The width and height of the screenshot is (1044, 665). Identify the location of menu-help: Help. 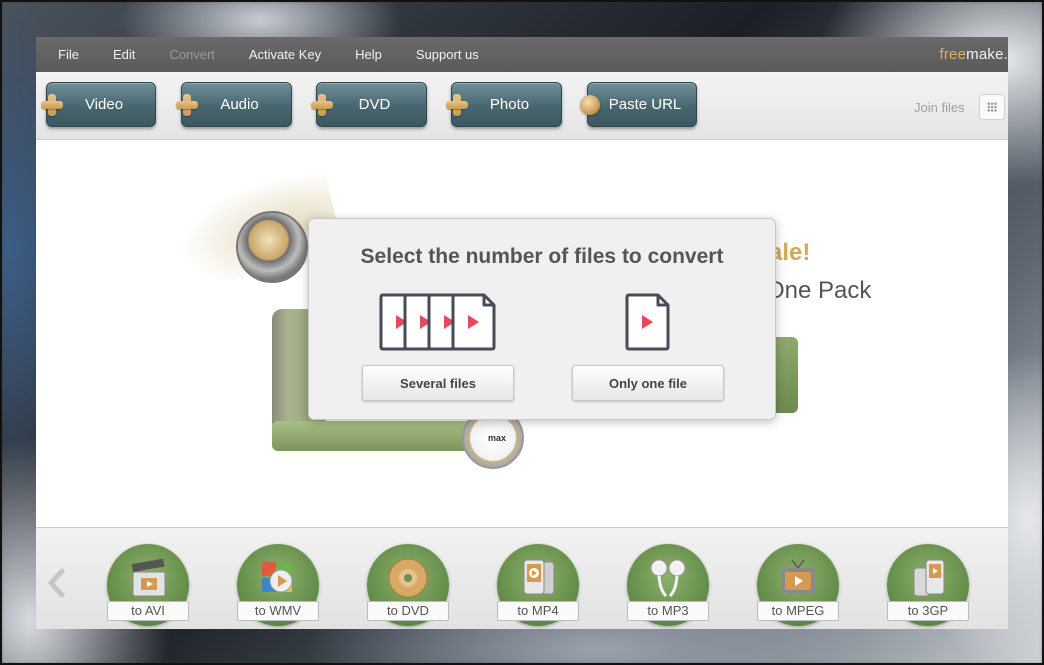
(368, 54).